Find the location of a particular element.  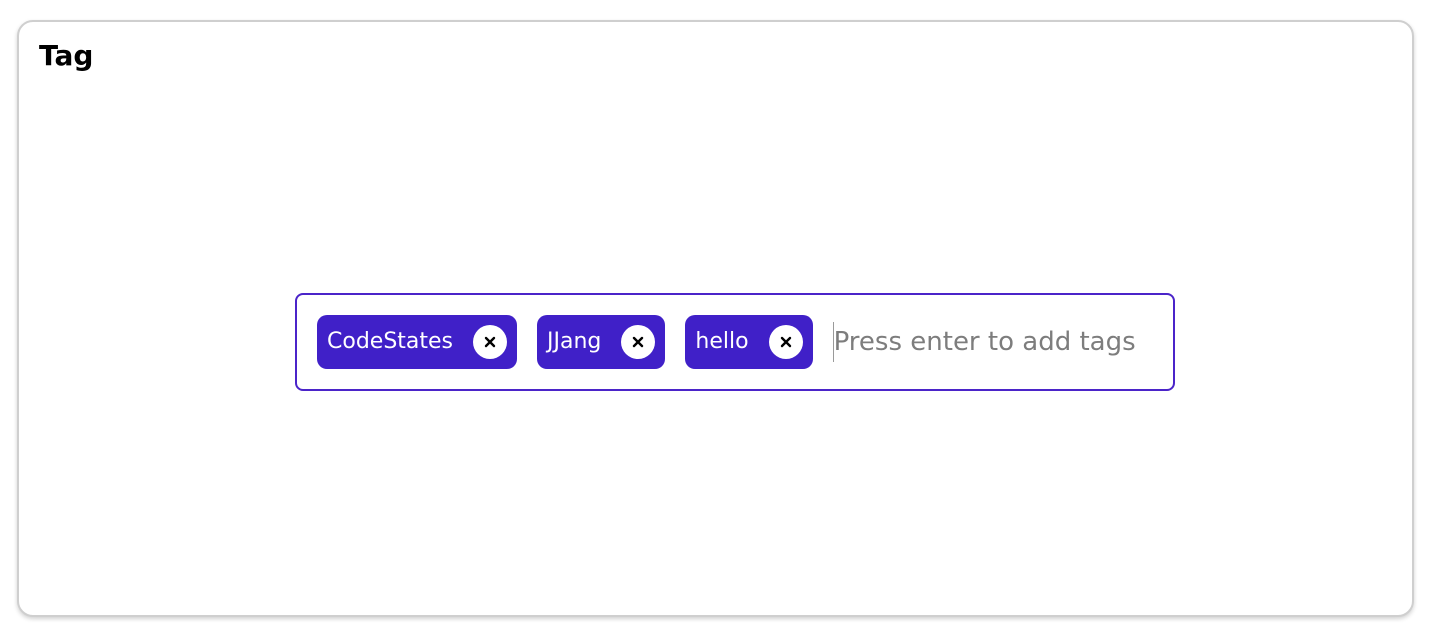

tag-input-container: CodeStates JJang hello is located at coordinates (735, 342).